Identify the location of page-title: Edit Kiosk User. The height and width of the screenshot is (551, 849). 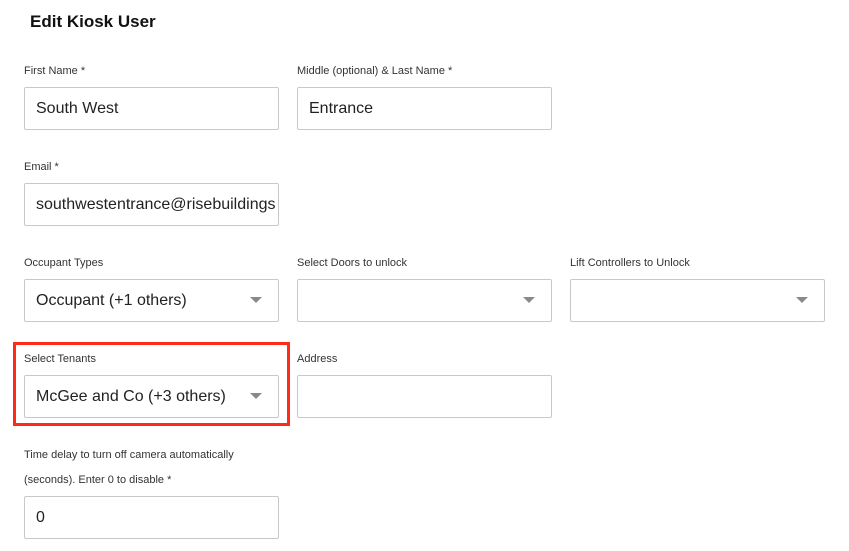
(93, 21).